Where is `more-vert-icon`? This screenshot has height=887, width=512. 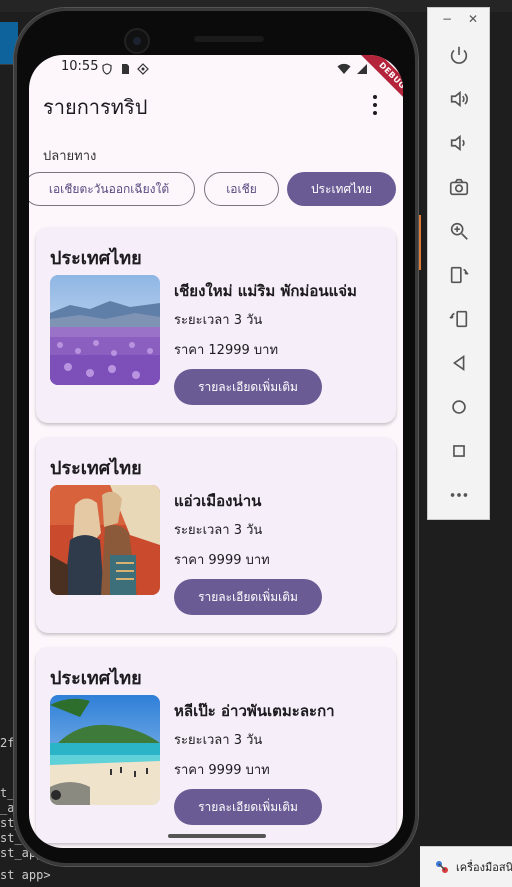 more-vert-icon is located at coordinates (375, 105).